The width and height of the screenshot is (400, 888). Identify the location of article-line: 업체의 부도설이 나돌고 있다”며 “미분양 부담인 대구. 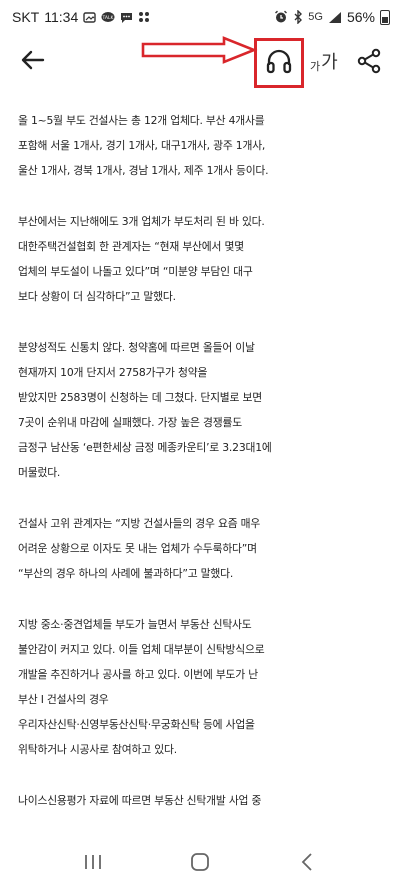
(135, 271).